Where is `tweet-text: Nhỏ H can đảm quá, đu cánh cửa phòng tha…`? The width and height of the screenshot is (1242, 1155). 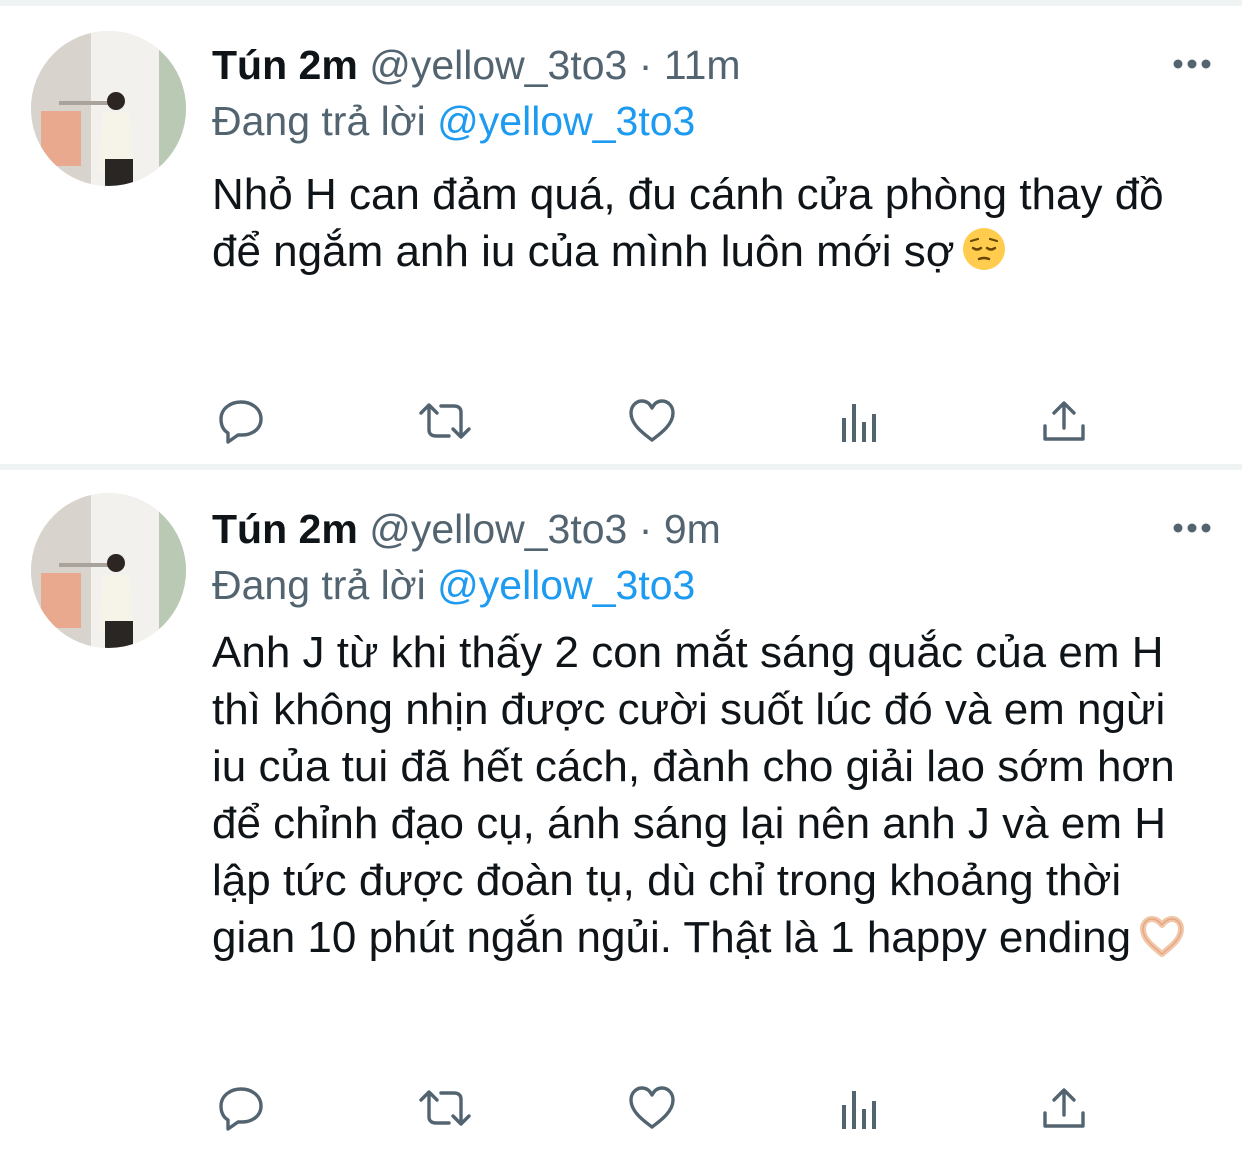
tweet-text: Nhỏ H can đảm quá, đu cánh cửa phòng tha… is located at coordinates (707, 226).